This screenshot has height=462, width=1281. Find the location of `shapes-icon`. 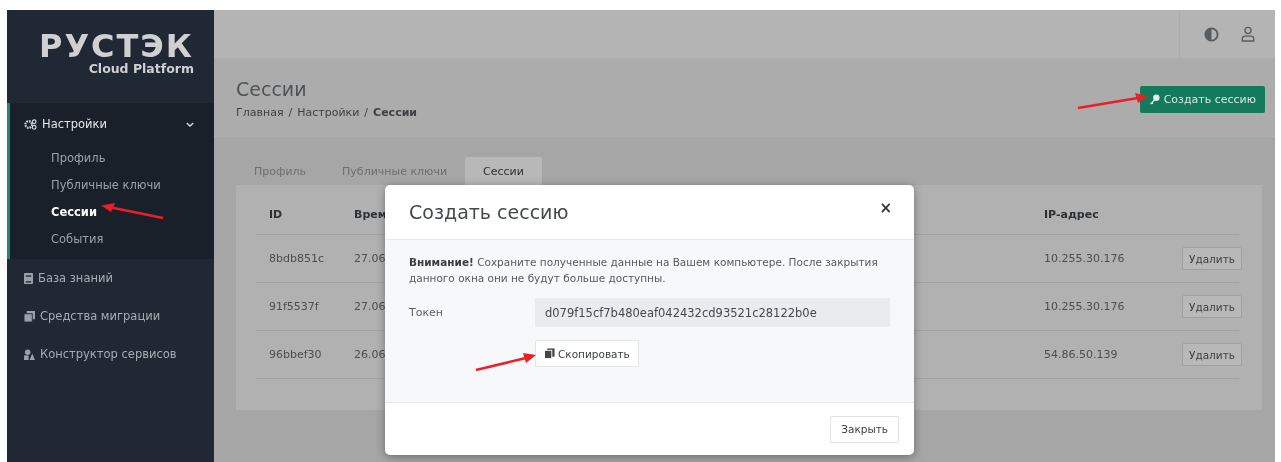

shapes-icon is located at coordinates (29, 354).